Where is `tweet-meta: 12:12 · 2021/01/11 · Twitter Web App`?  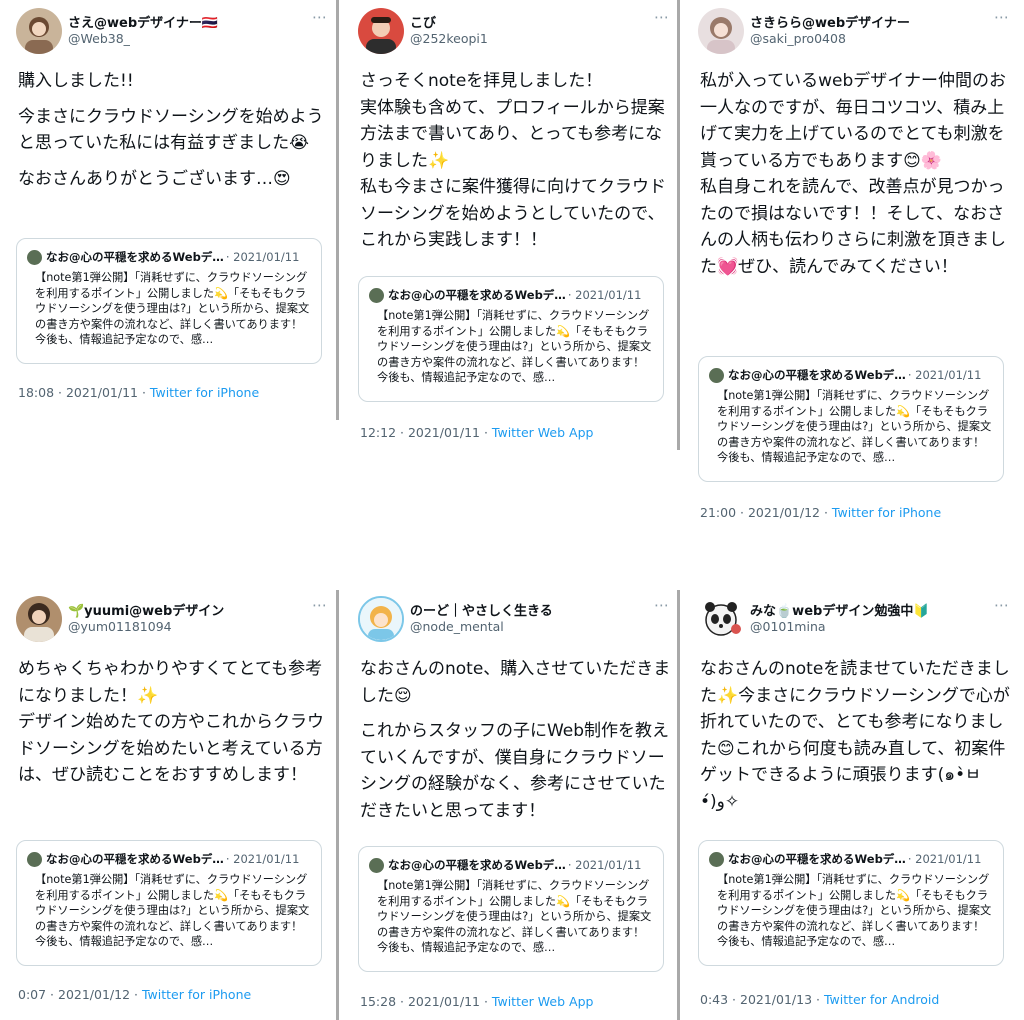 tweet-meta: 12:12 · 2021/01/11 · Twitter Web App is located at coordinates (476, 432).